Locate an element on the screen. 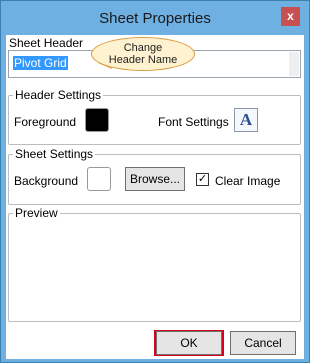 The height and width of the screenshot is (363, 320). close-button: x is located at coordinates (290, 16).